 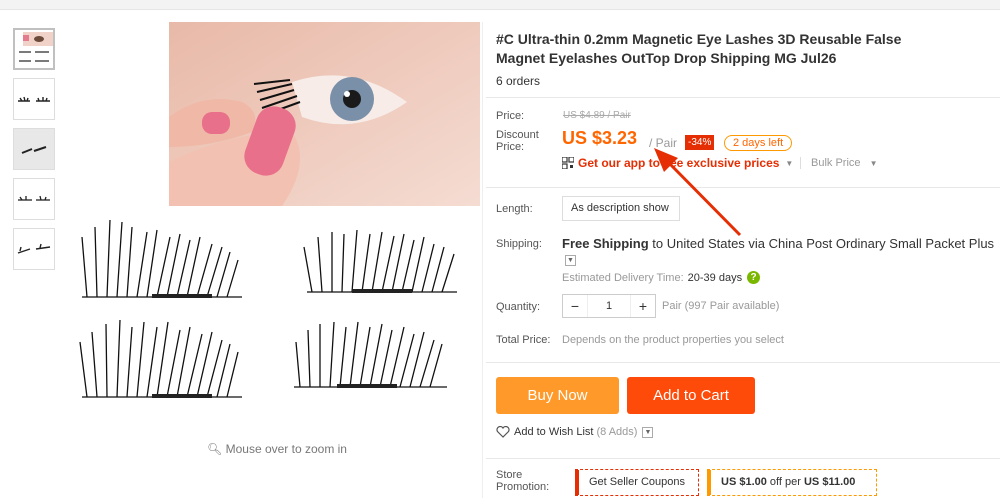 What do you see at coordinates (643, 306) in the screenshot?
I see `quantity-increase-button: +` at bounding box center [643, 306].